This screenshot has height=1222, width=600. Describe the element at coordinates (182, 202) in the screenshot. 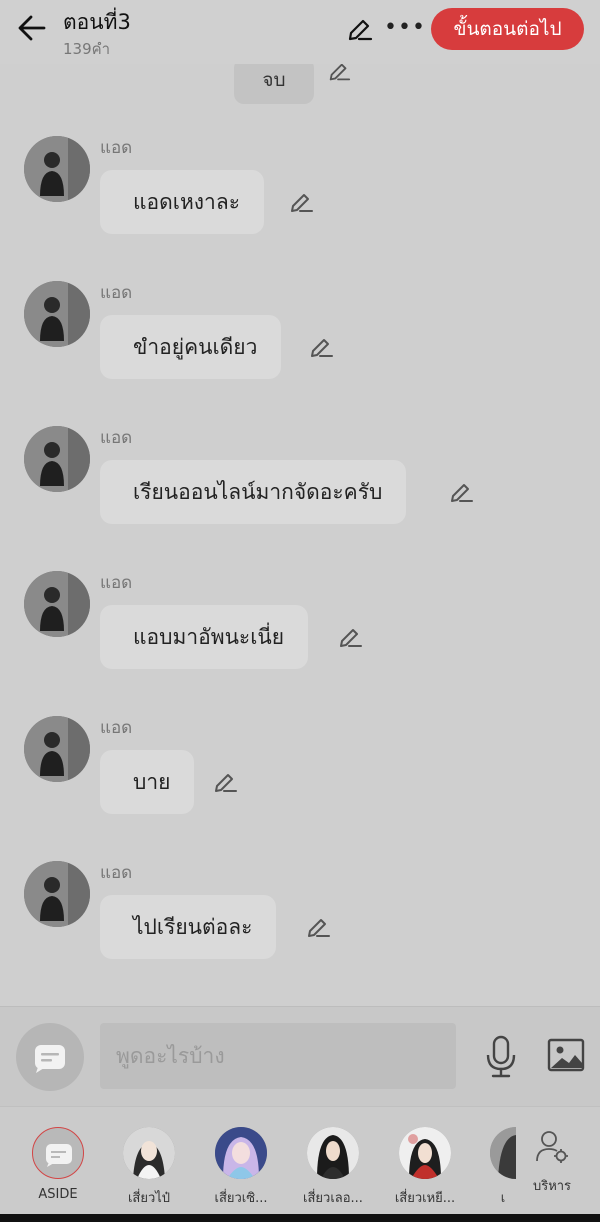

I see `message-bubble: แอดเหงาละ` at that location.